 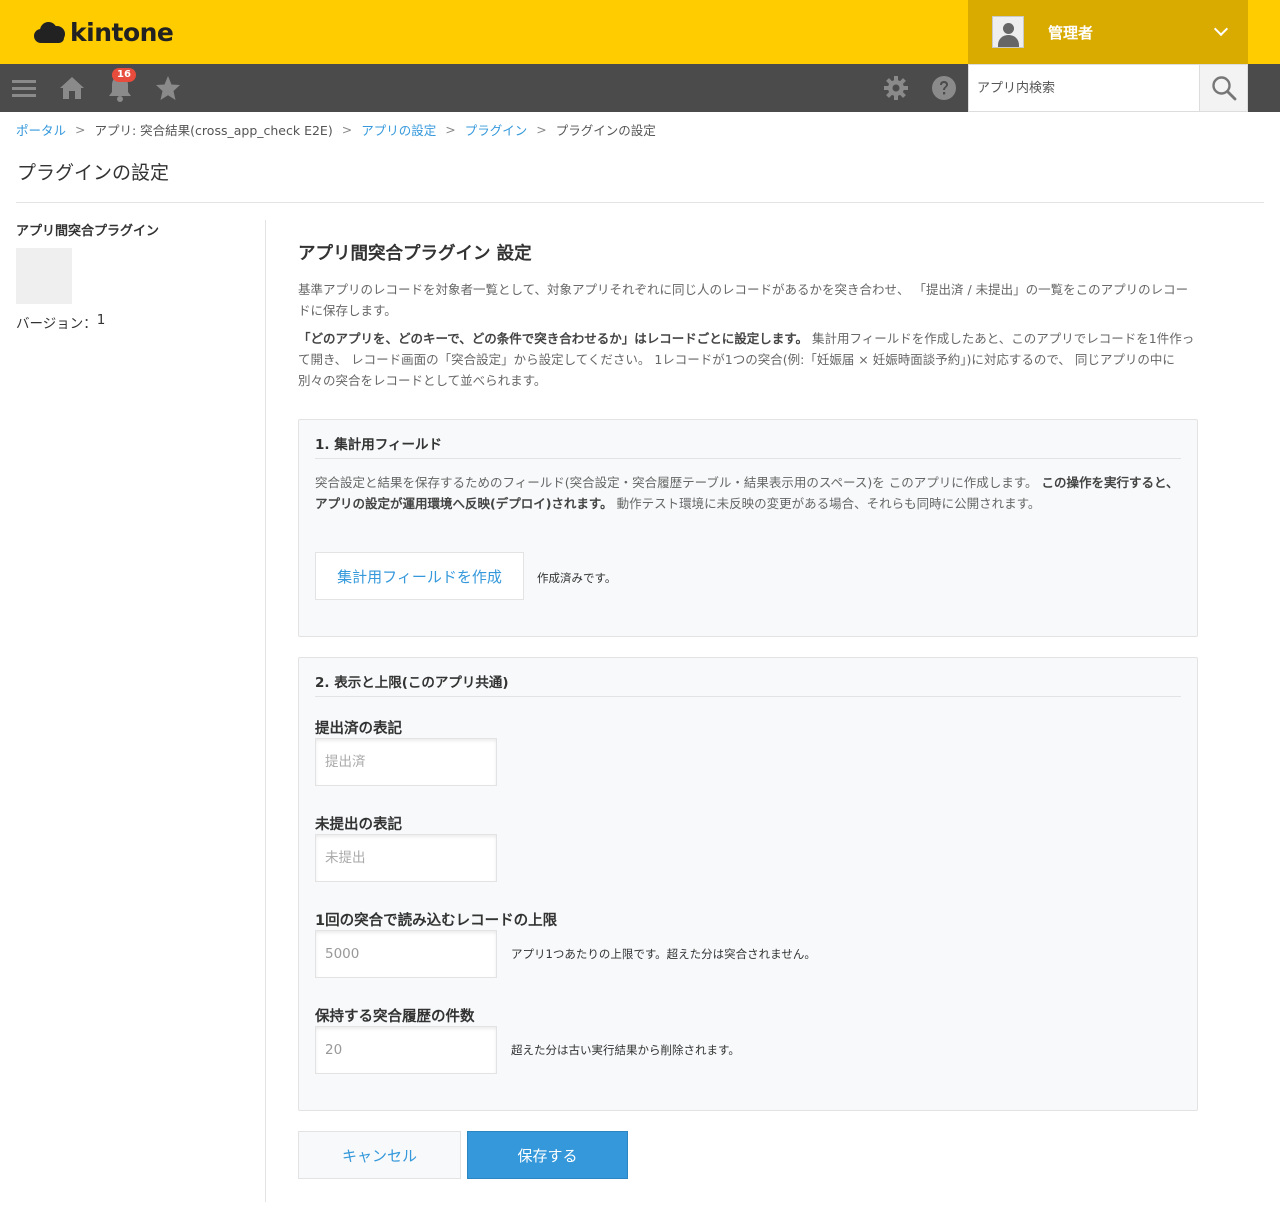 I want to click on breadcrumb-app-label: アプリ: 突合結果(cross_app_check E2E), so click(x=213, y=130).